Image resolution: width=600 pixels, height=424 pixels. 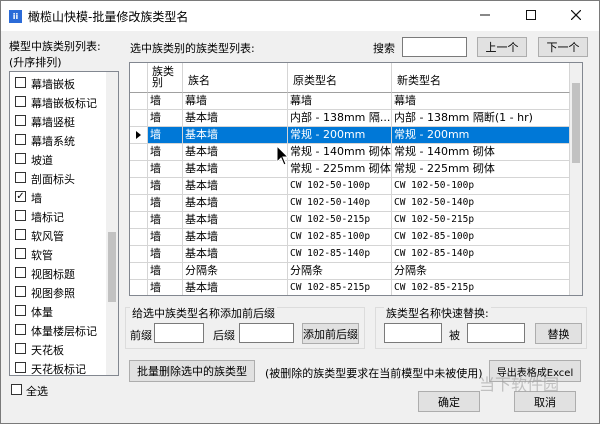 What do you see at coordinates (165, 78) in the screenshot?
I see `grid-header-category: 族类别` at bounding box center [165, 78].